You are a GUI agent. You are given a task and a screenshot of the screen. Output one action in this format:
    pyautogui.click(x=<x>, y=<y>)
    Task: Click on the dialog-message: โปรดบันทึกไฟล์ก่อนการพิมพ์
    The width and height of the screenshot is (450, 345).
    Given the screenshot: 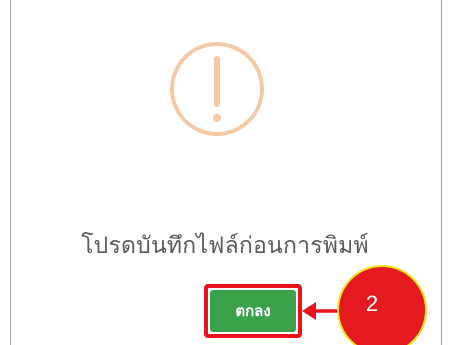 What is the action you would take?
    pyautogui.click(x=225, y=246)
    